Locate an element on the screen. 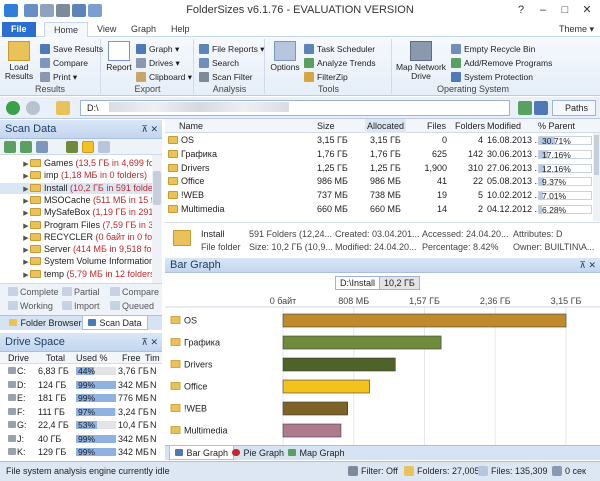 This screenshot has height=481, width=600. collapse-icon is located at coordinates (10, 147).